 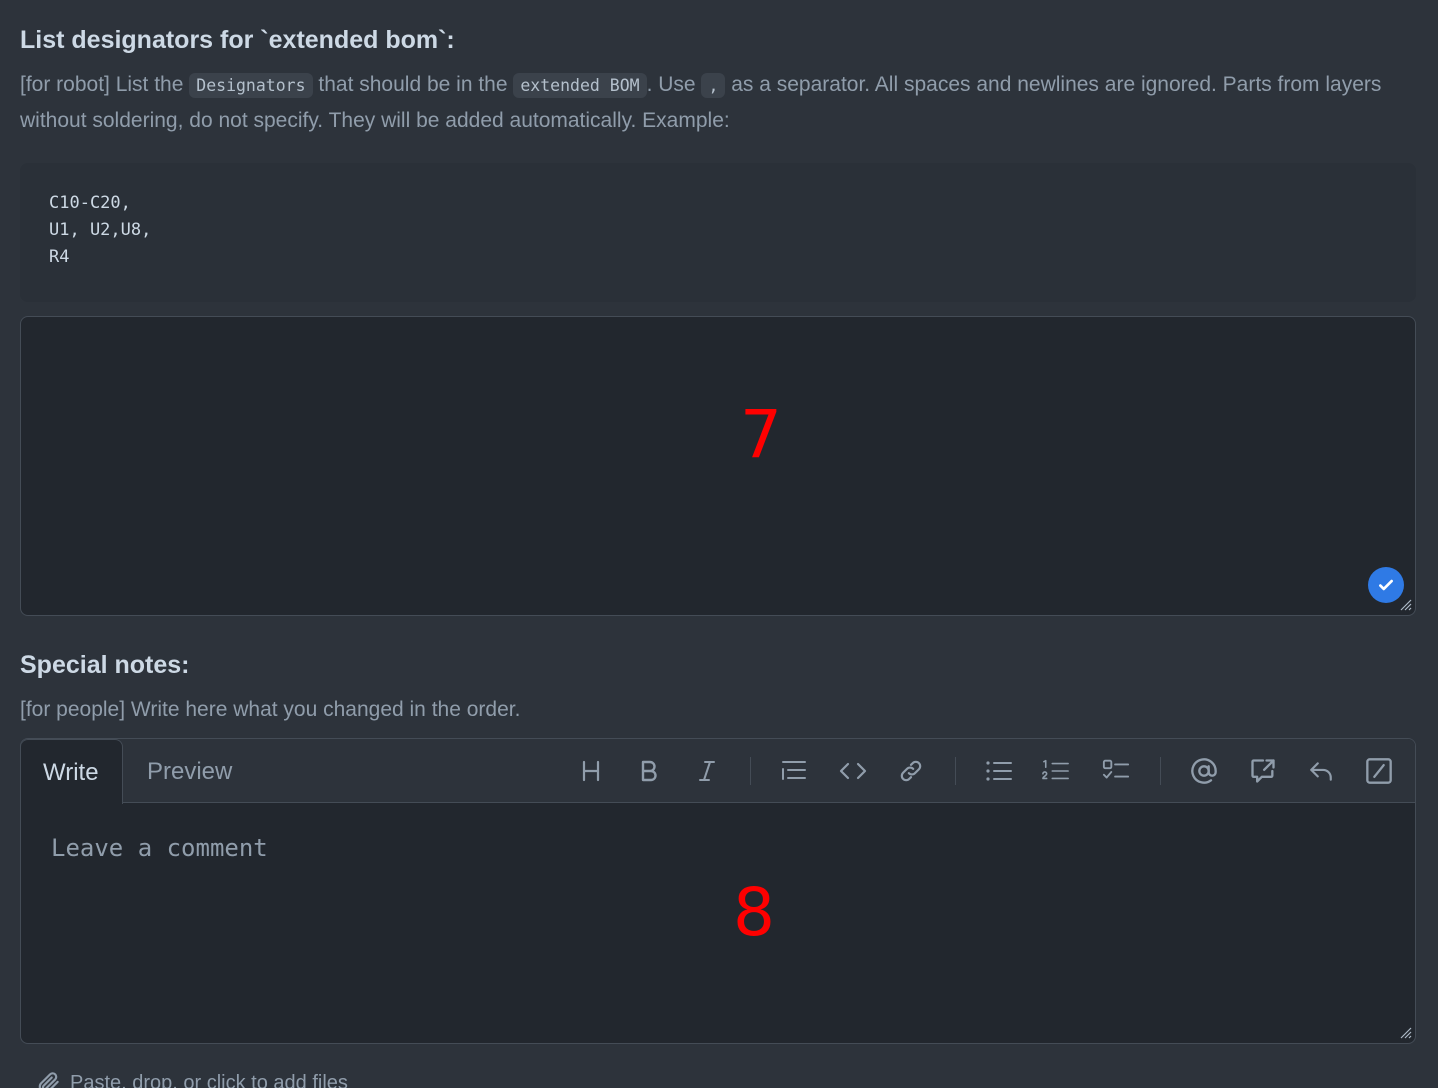 I want to click on italic-icon, so click(x=707, y=771).